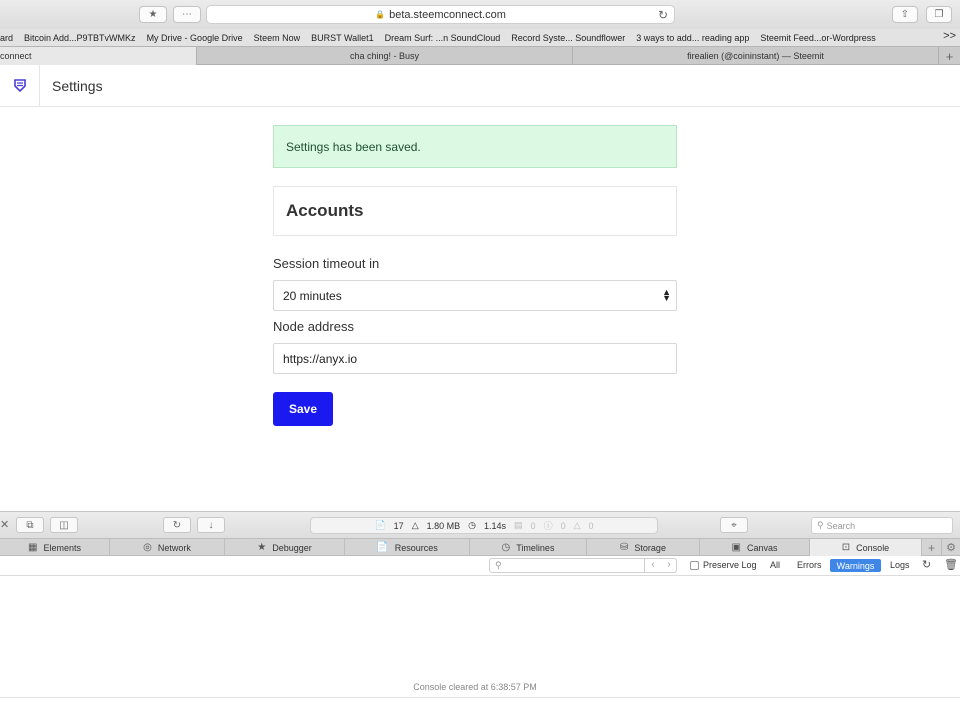 This screenshot has width=960, height=705. I want to click on devtools-search-input: ⚲ Search, so click(882, 525).